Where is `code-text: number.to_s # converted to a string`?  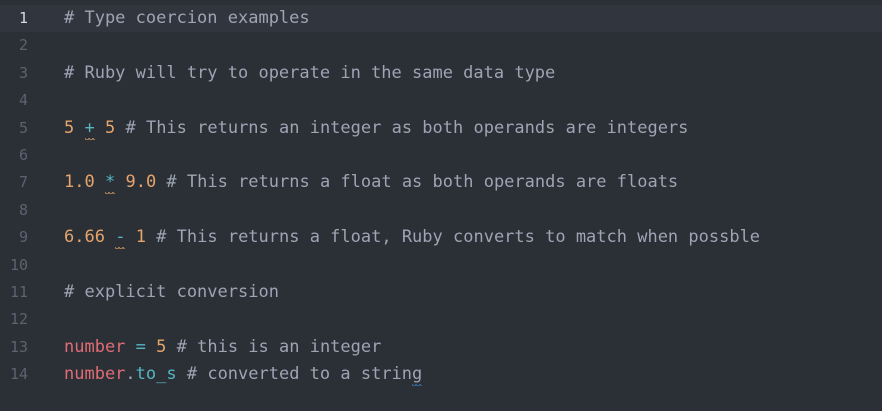
code-text: number.to_s # converted to a string is located at coordinates (243, 374).